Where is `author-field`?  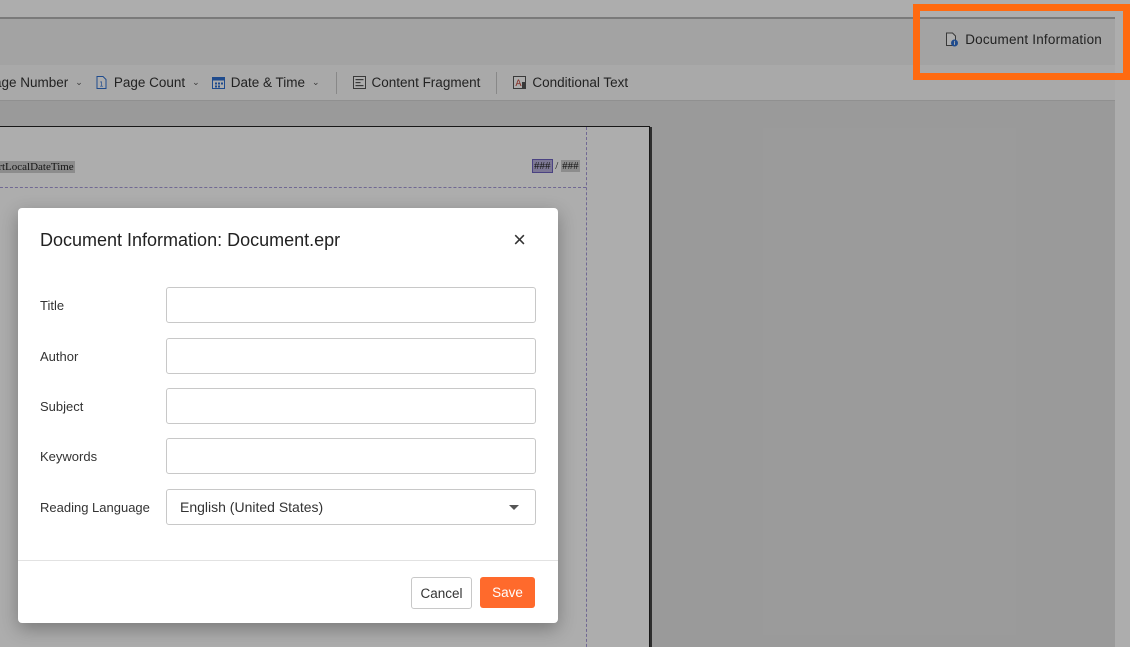
author-field is located at coordinates (351, 356).